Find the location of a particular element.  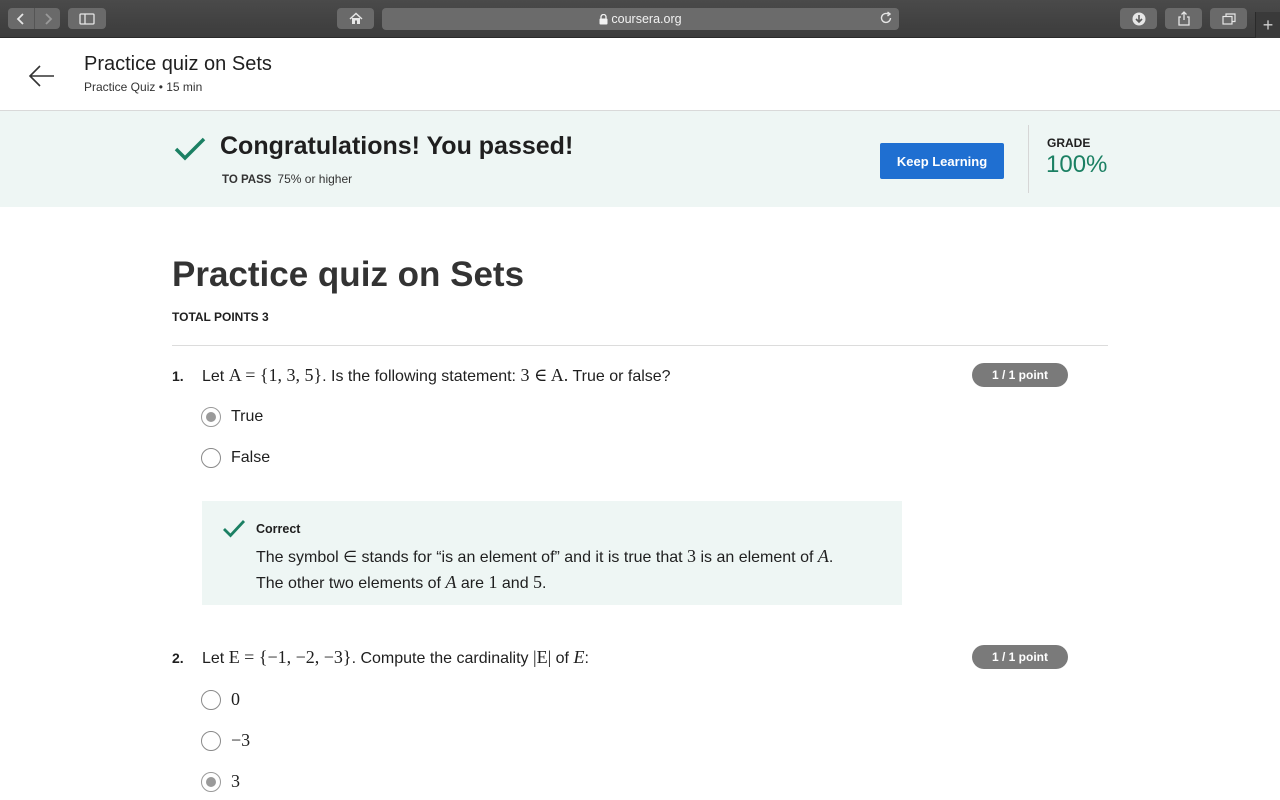

q2-math-e: E is located at coordinates (579, 657).